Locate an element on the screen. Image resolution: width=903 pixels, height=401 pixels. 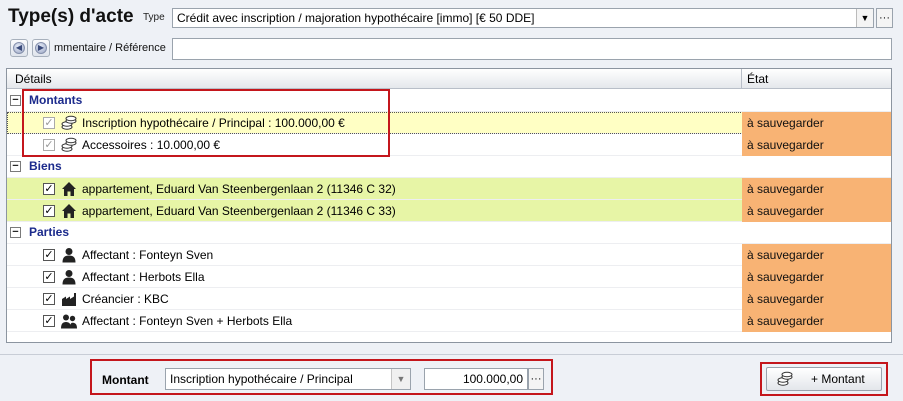
nav-next-button: ▶ is located at coordinates (41, 48).